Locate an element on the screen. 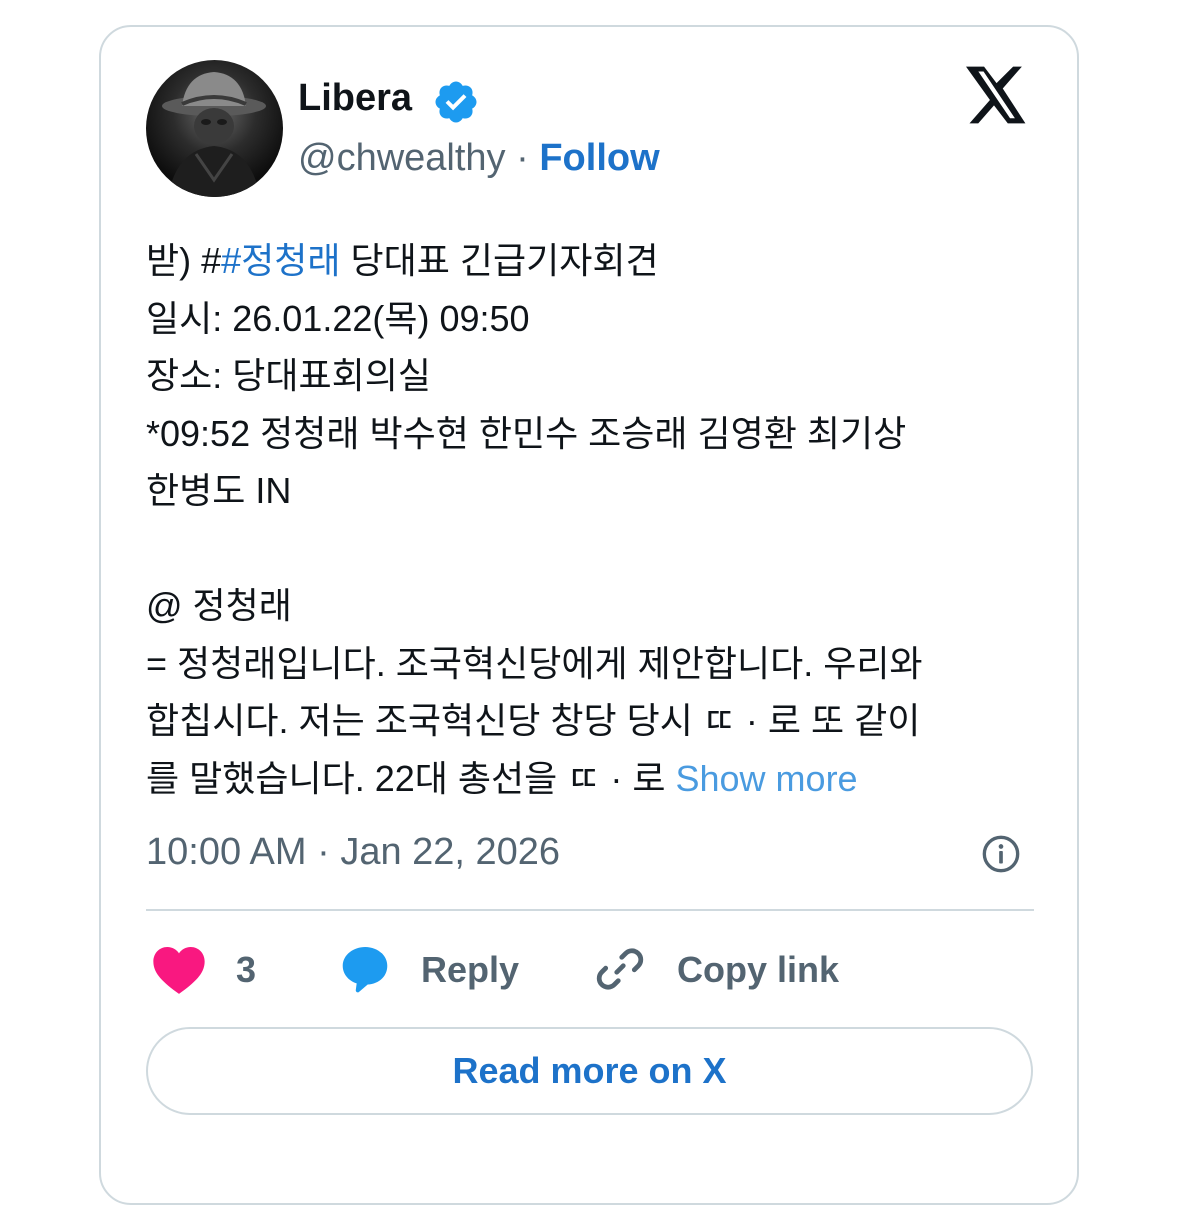 The width and height of the screenshot is (1179, 1205). tweet-line-text: 를 말했습니다. 22대 총선을 ㄸ · 로 is located at coordinates (411, 778).